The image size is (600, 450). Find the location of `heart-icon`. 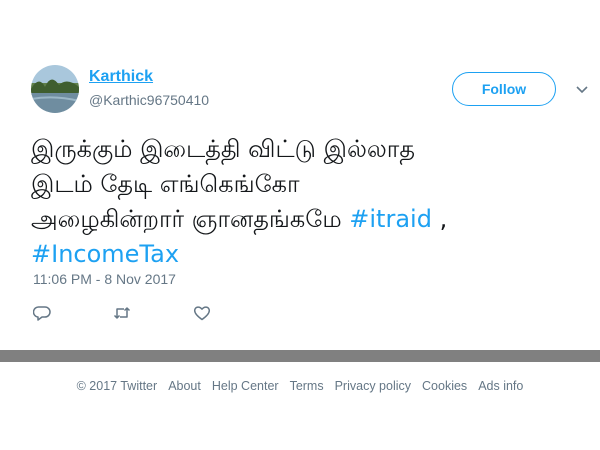

heart-icon is located at coordinates (202, 313).